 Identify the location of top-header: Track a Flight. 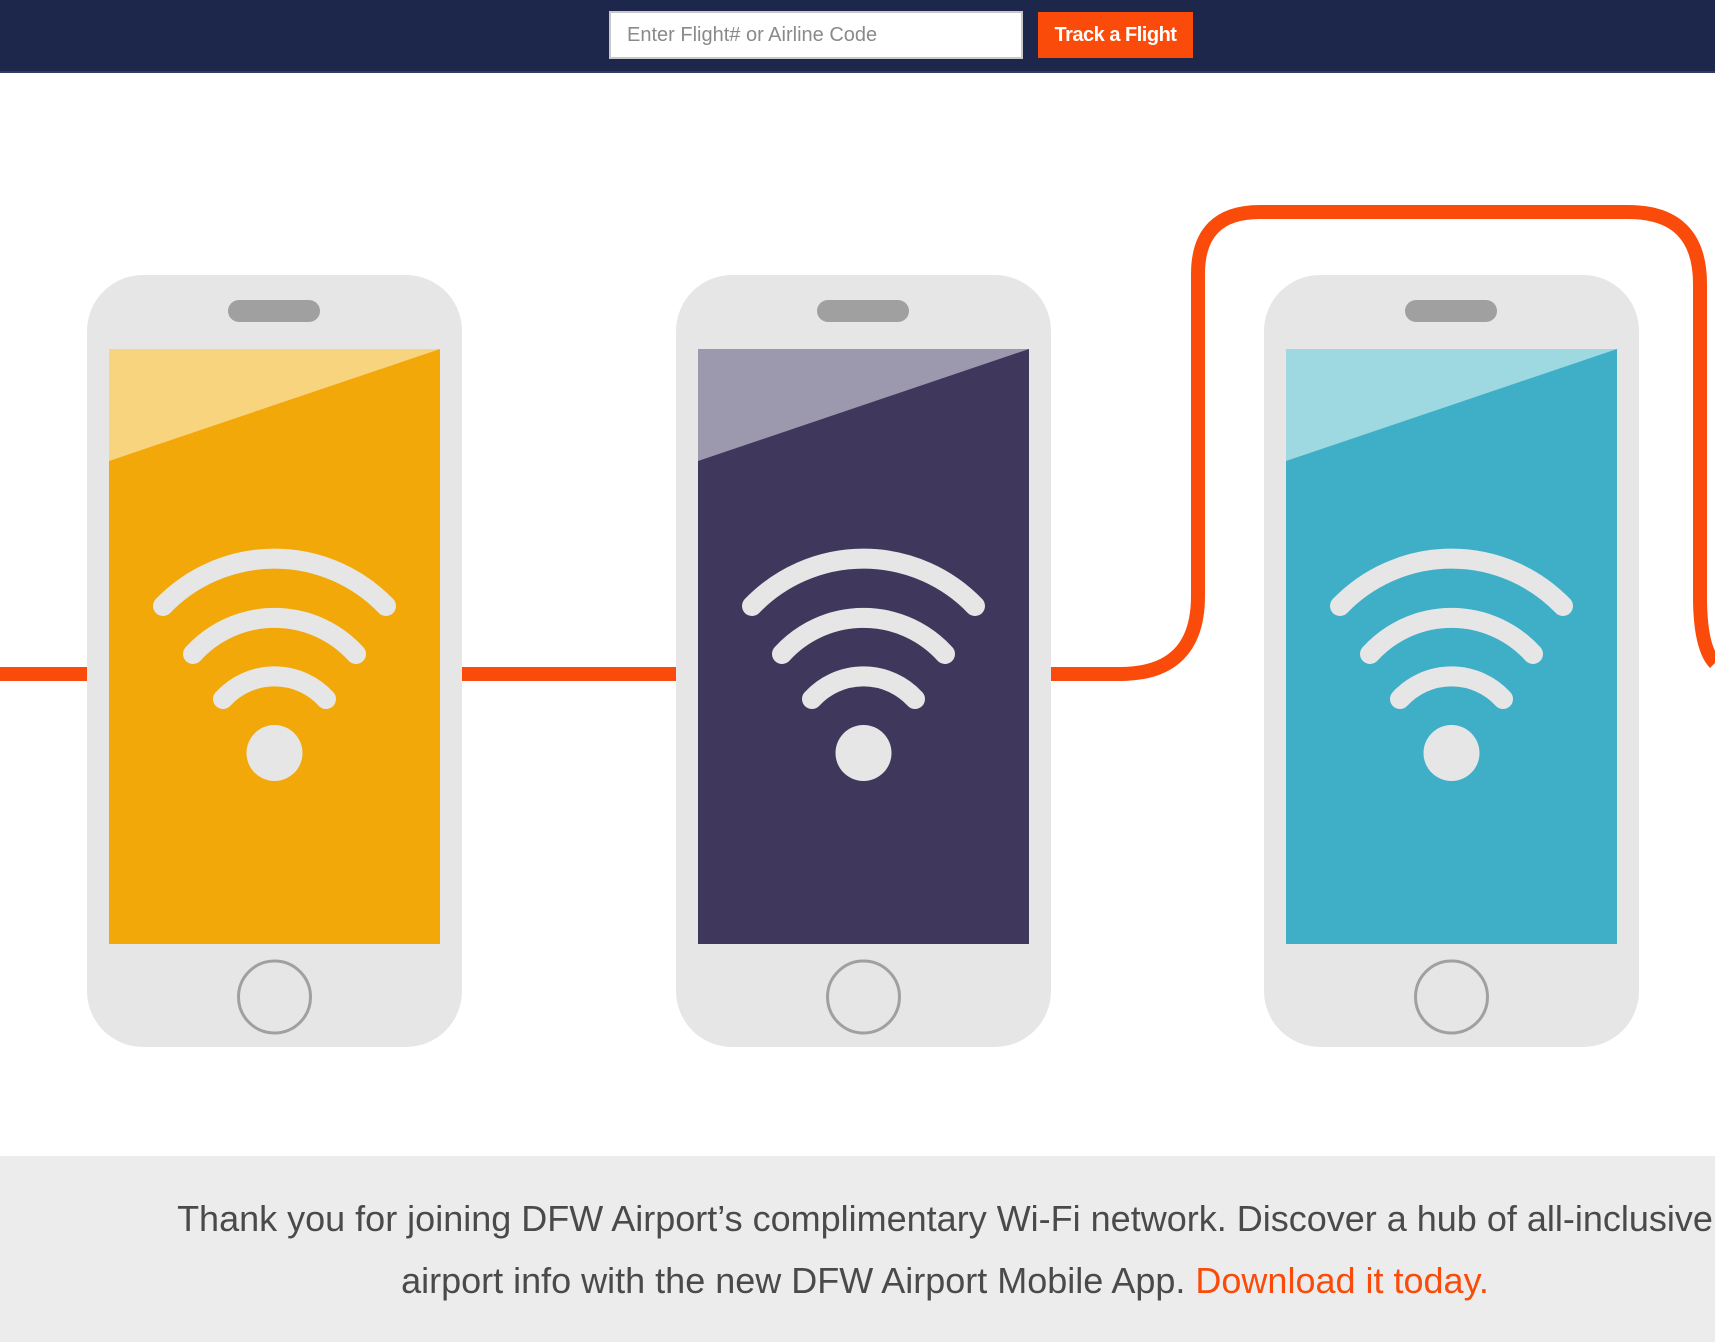
(857, 36).